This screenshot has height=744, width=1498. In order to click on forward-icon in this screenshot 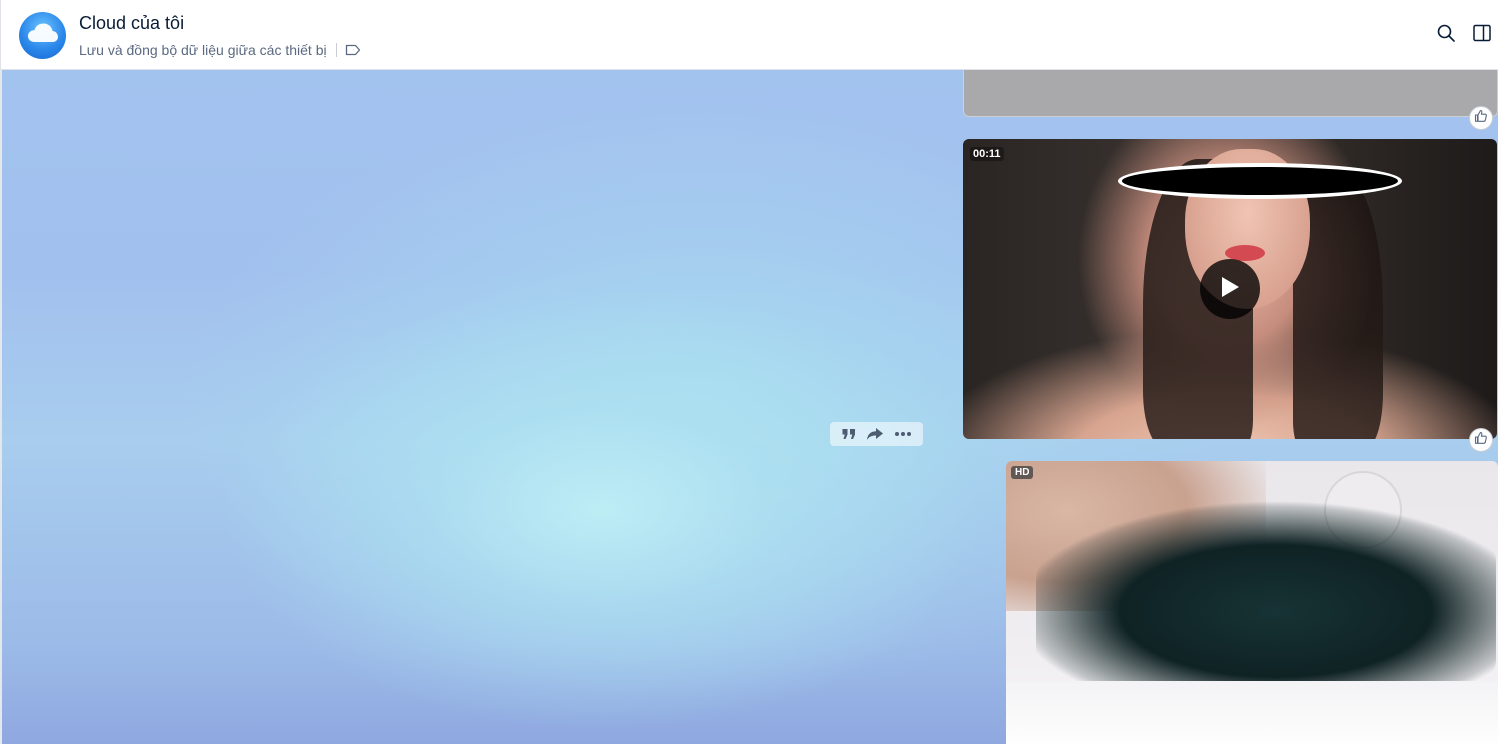, I will do `click(875, 434)`.